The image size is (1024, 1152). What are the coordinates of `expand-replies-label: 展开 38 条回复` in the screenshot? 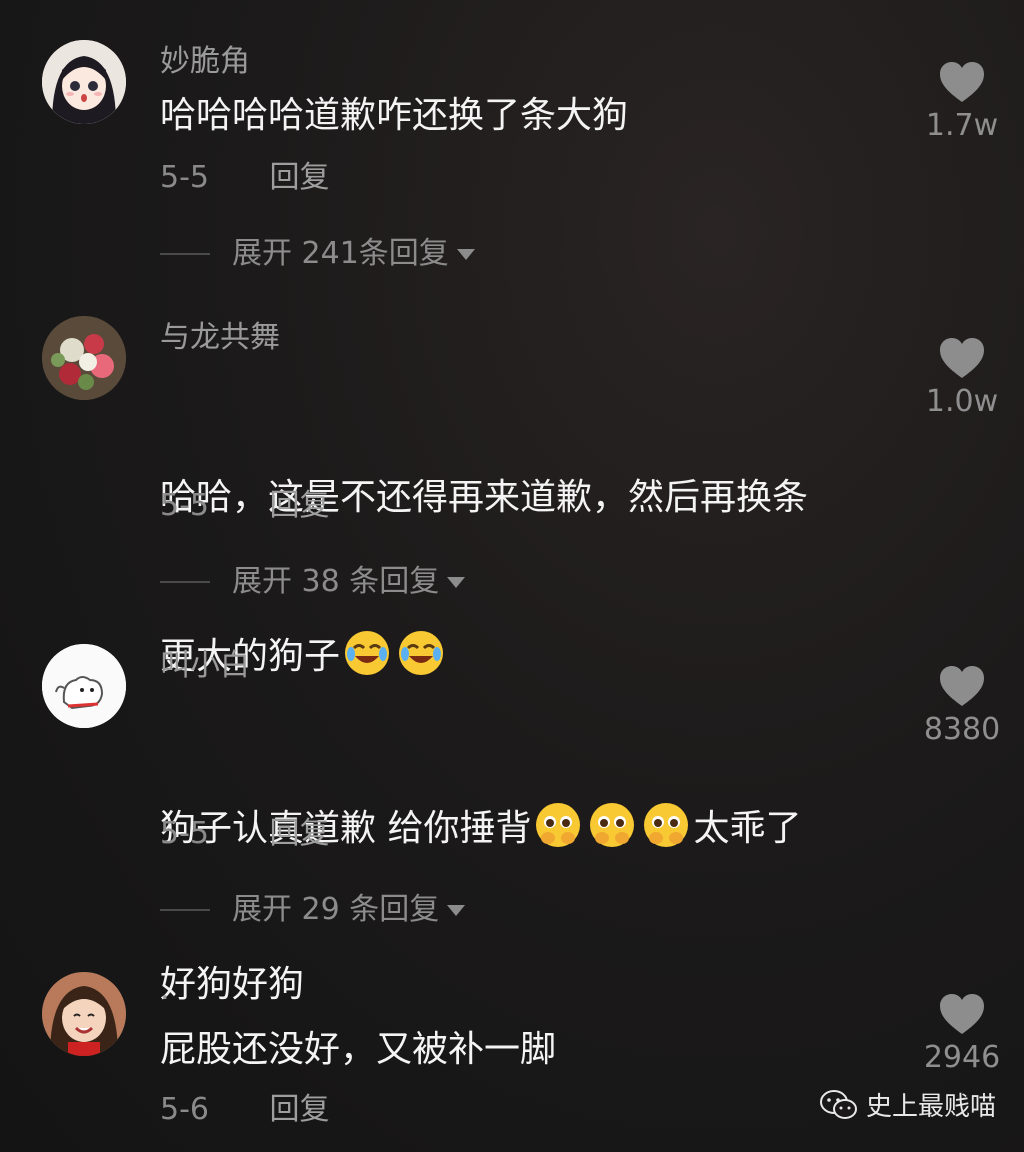 It's located at (336, 581).